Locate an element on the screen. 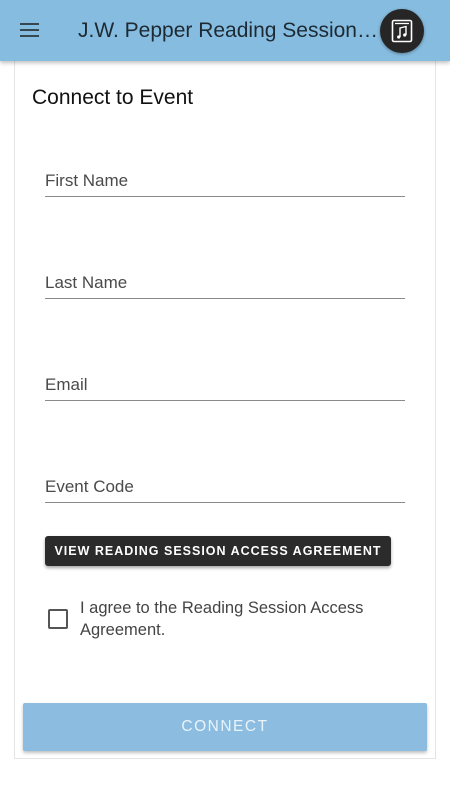 The height and width of the screenshot is (800, 450). email-input is located at coordinates (225, 385).